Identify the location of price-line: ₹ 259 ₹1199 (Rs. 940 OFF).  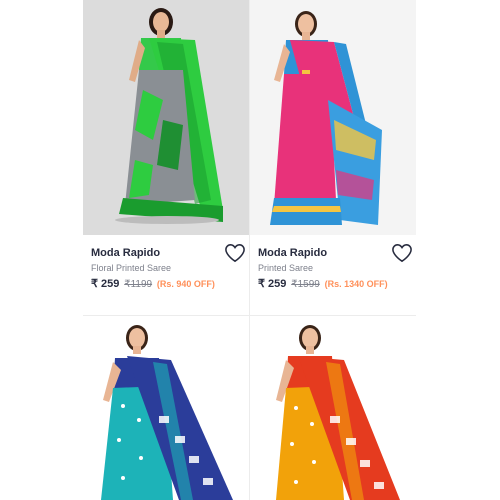
(153, 283).